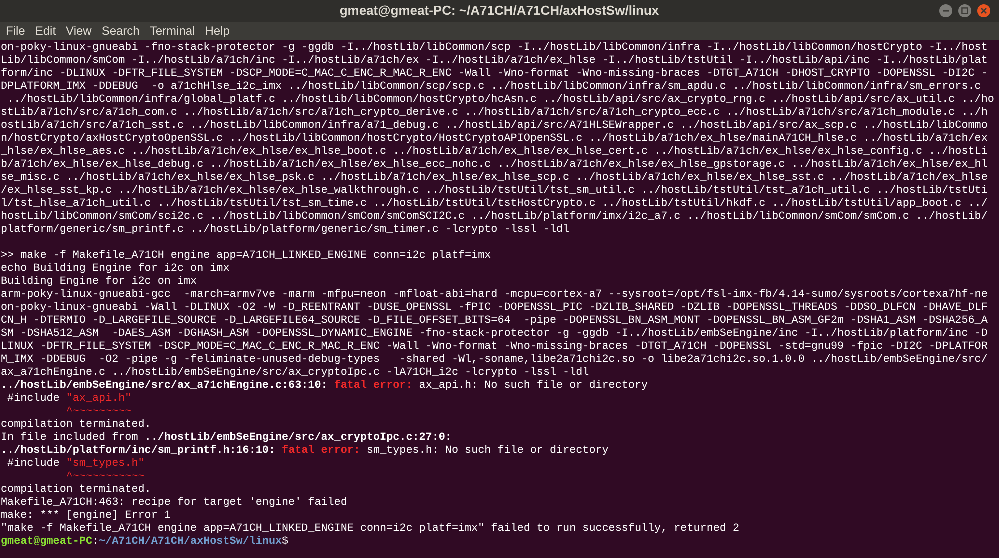 The image size is (999, 558). What do you see at coordinates (79, 31) in the screenshot?
I see `menu-item: View` at bounding box center [79, 31].